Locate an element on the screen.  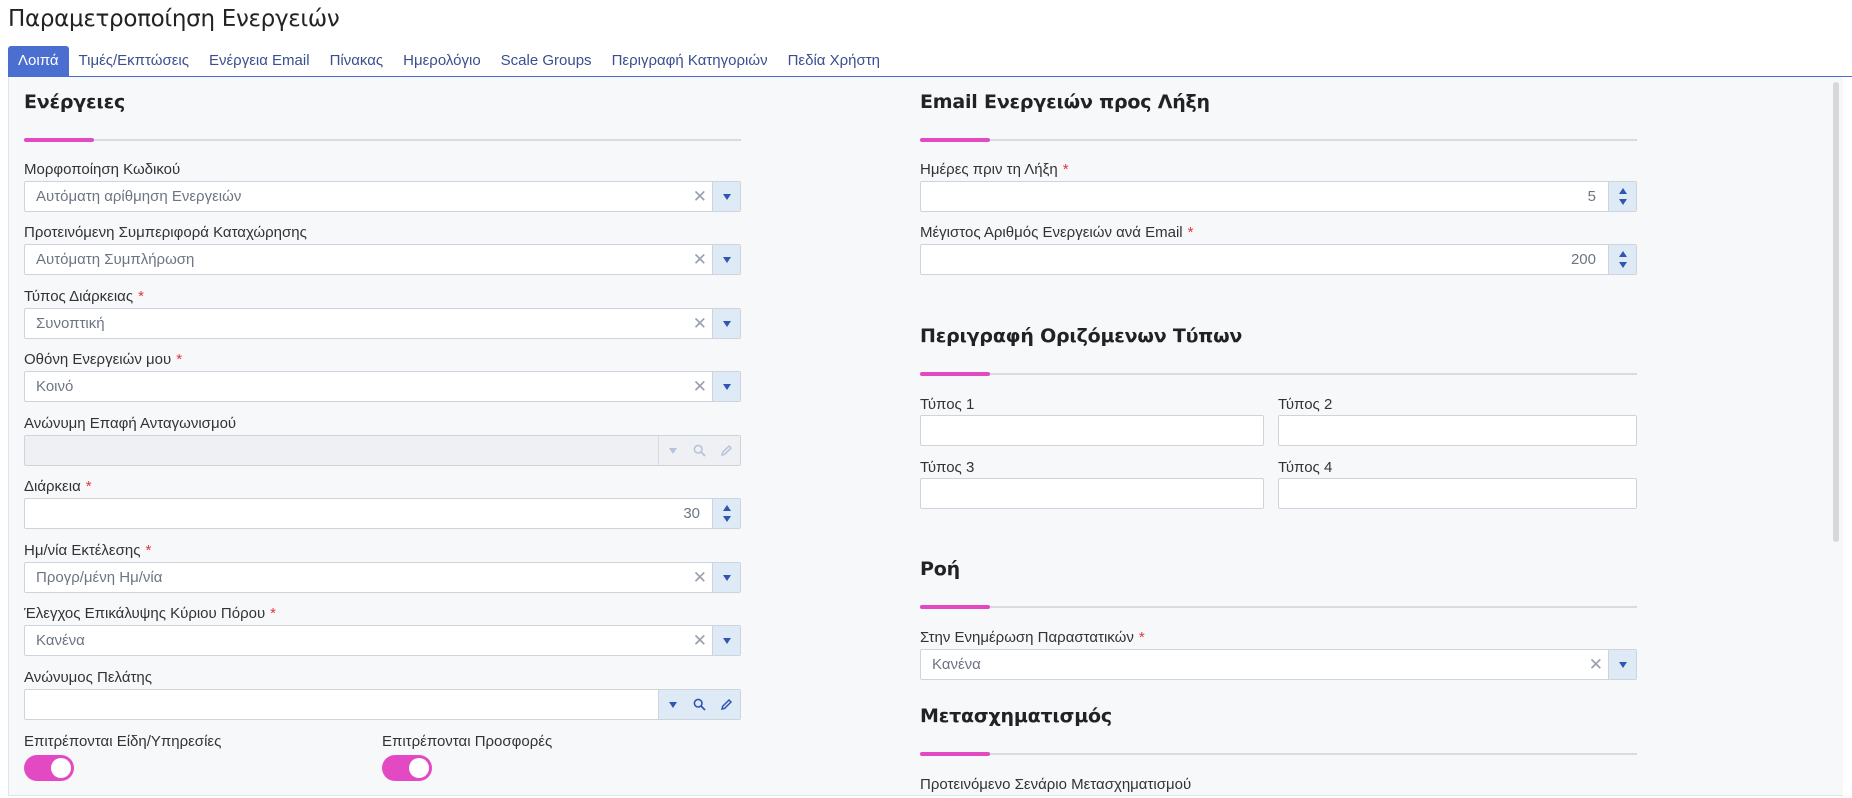
anon-customer-label: Ανώνυμος Πελάτης is located at coordinates (88, 677).